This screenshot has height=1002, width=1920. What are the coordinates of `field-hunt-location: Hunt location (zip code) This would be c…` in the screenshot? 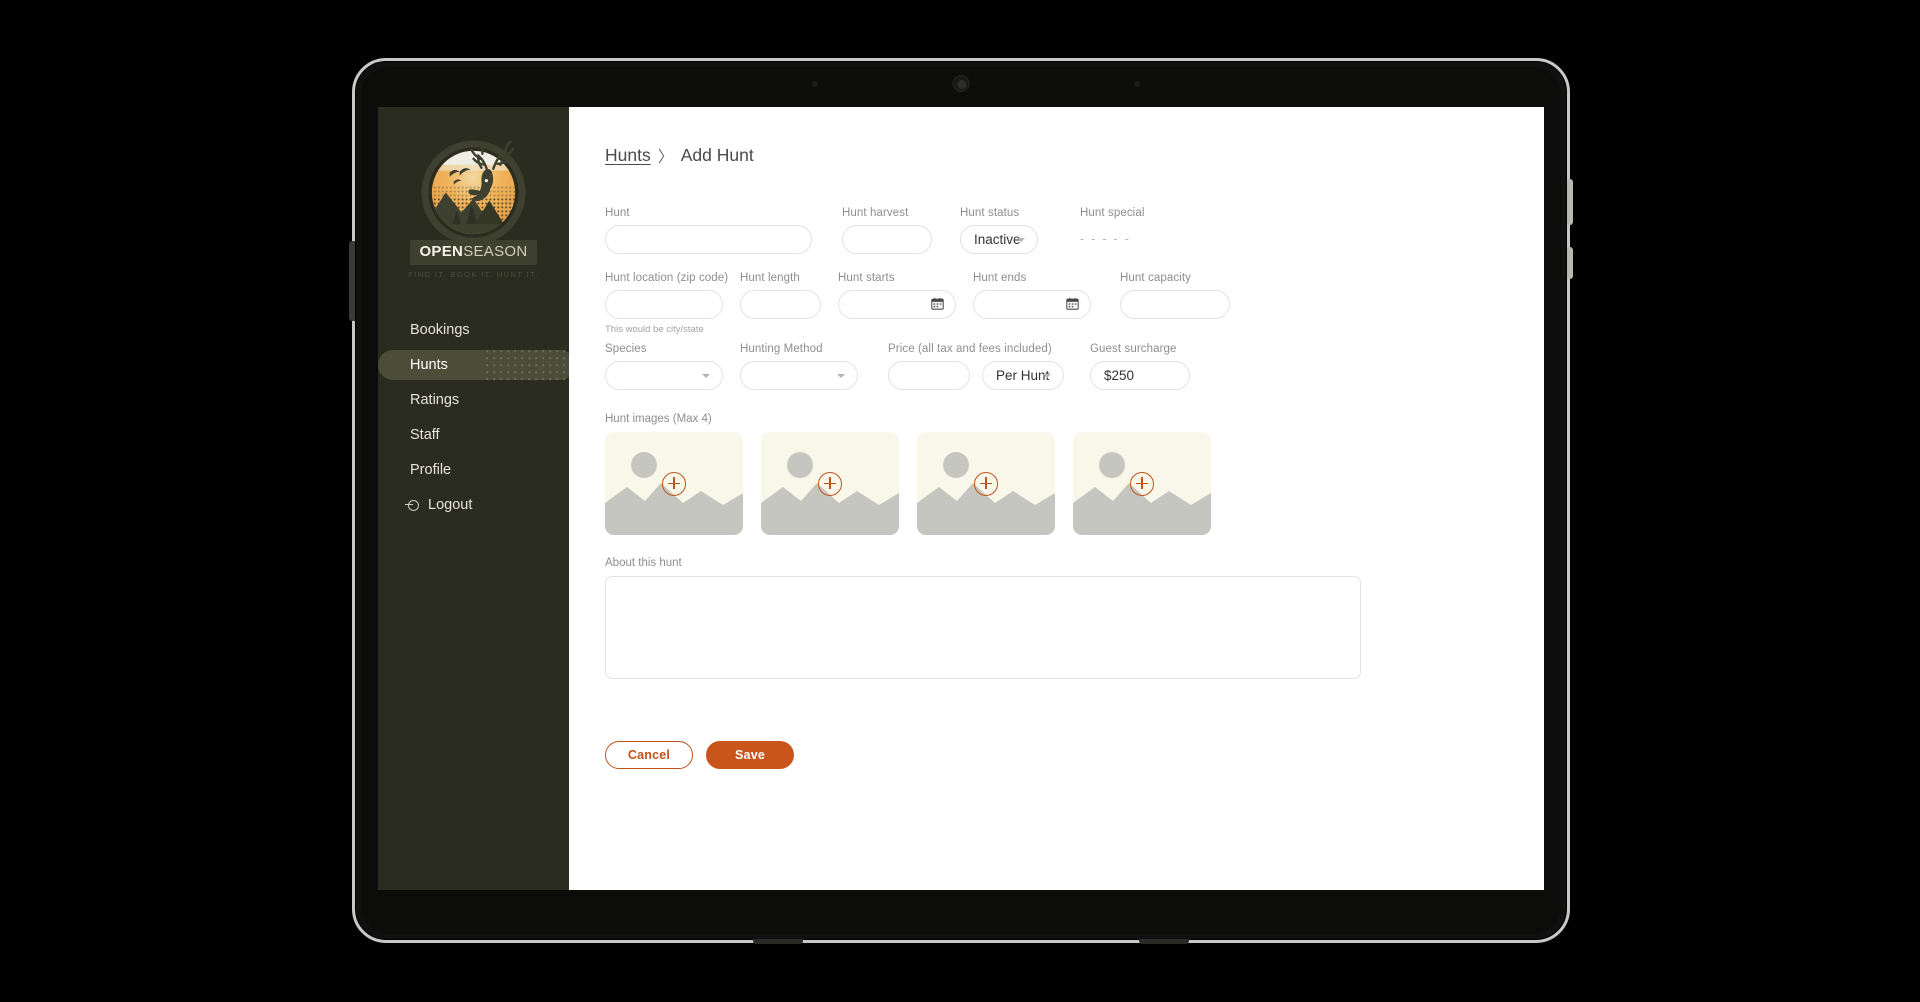 It's located at (666, 303).